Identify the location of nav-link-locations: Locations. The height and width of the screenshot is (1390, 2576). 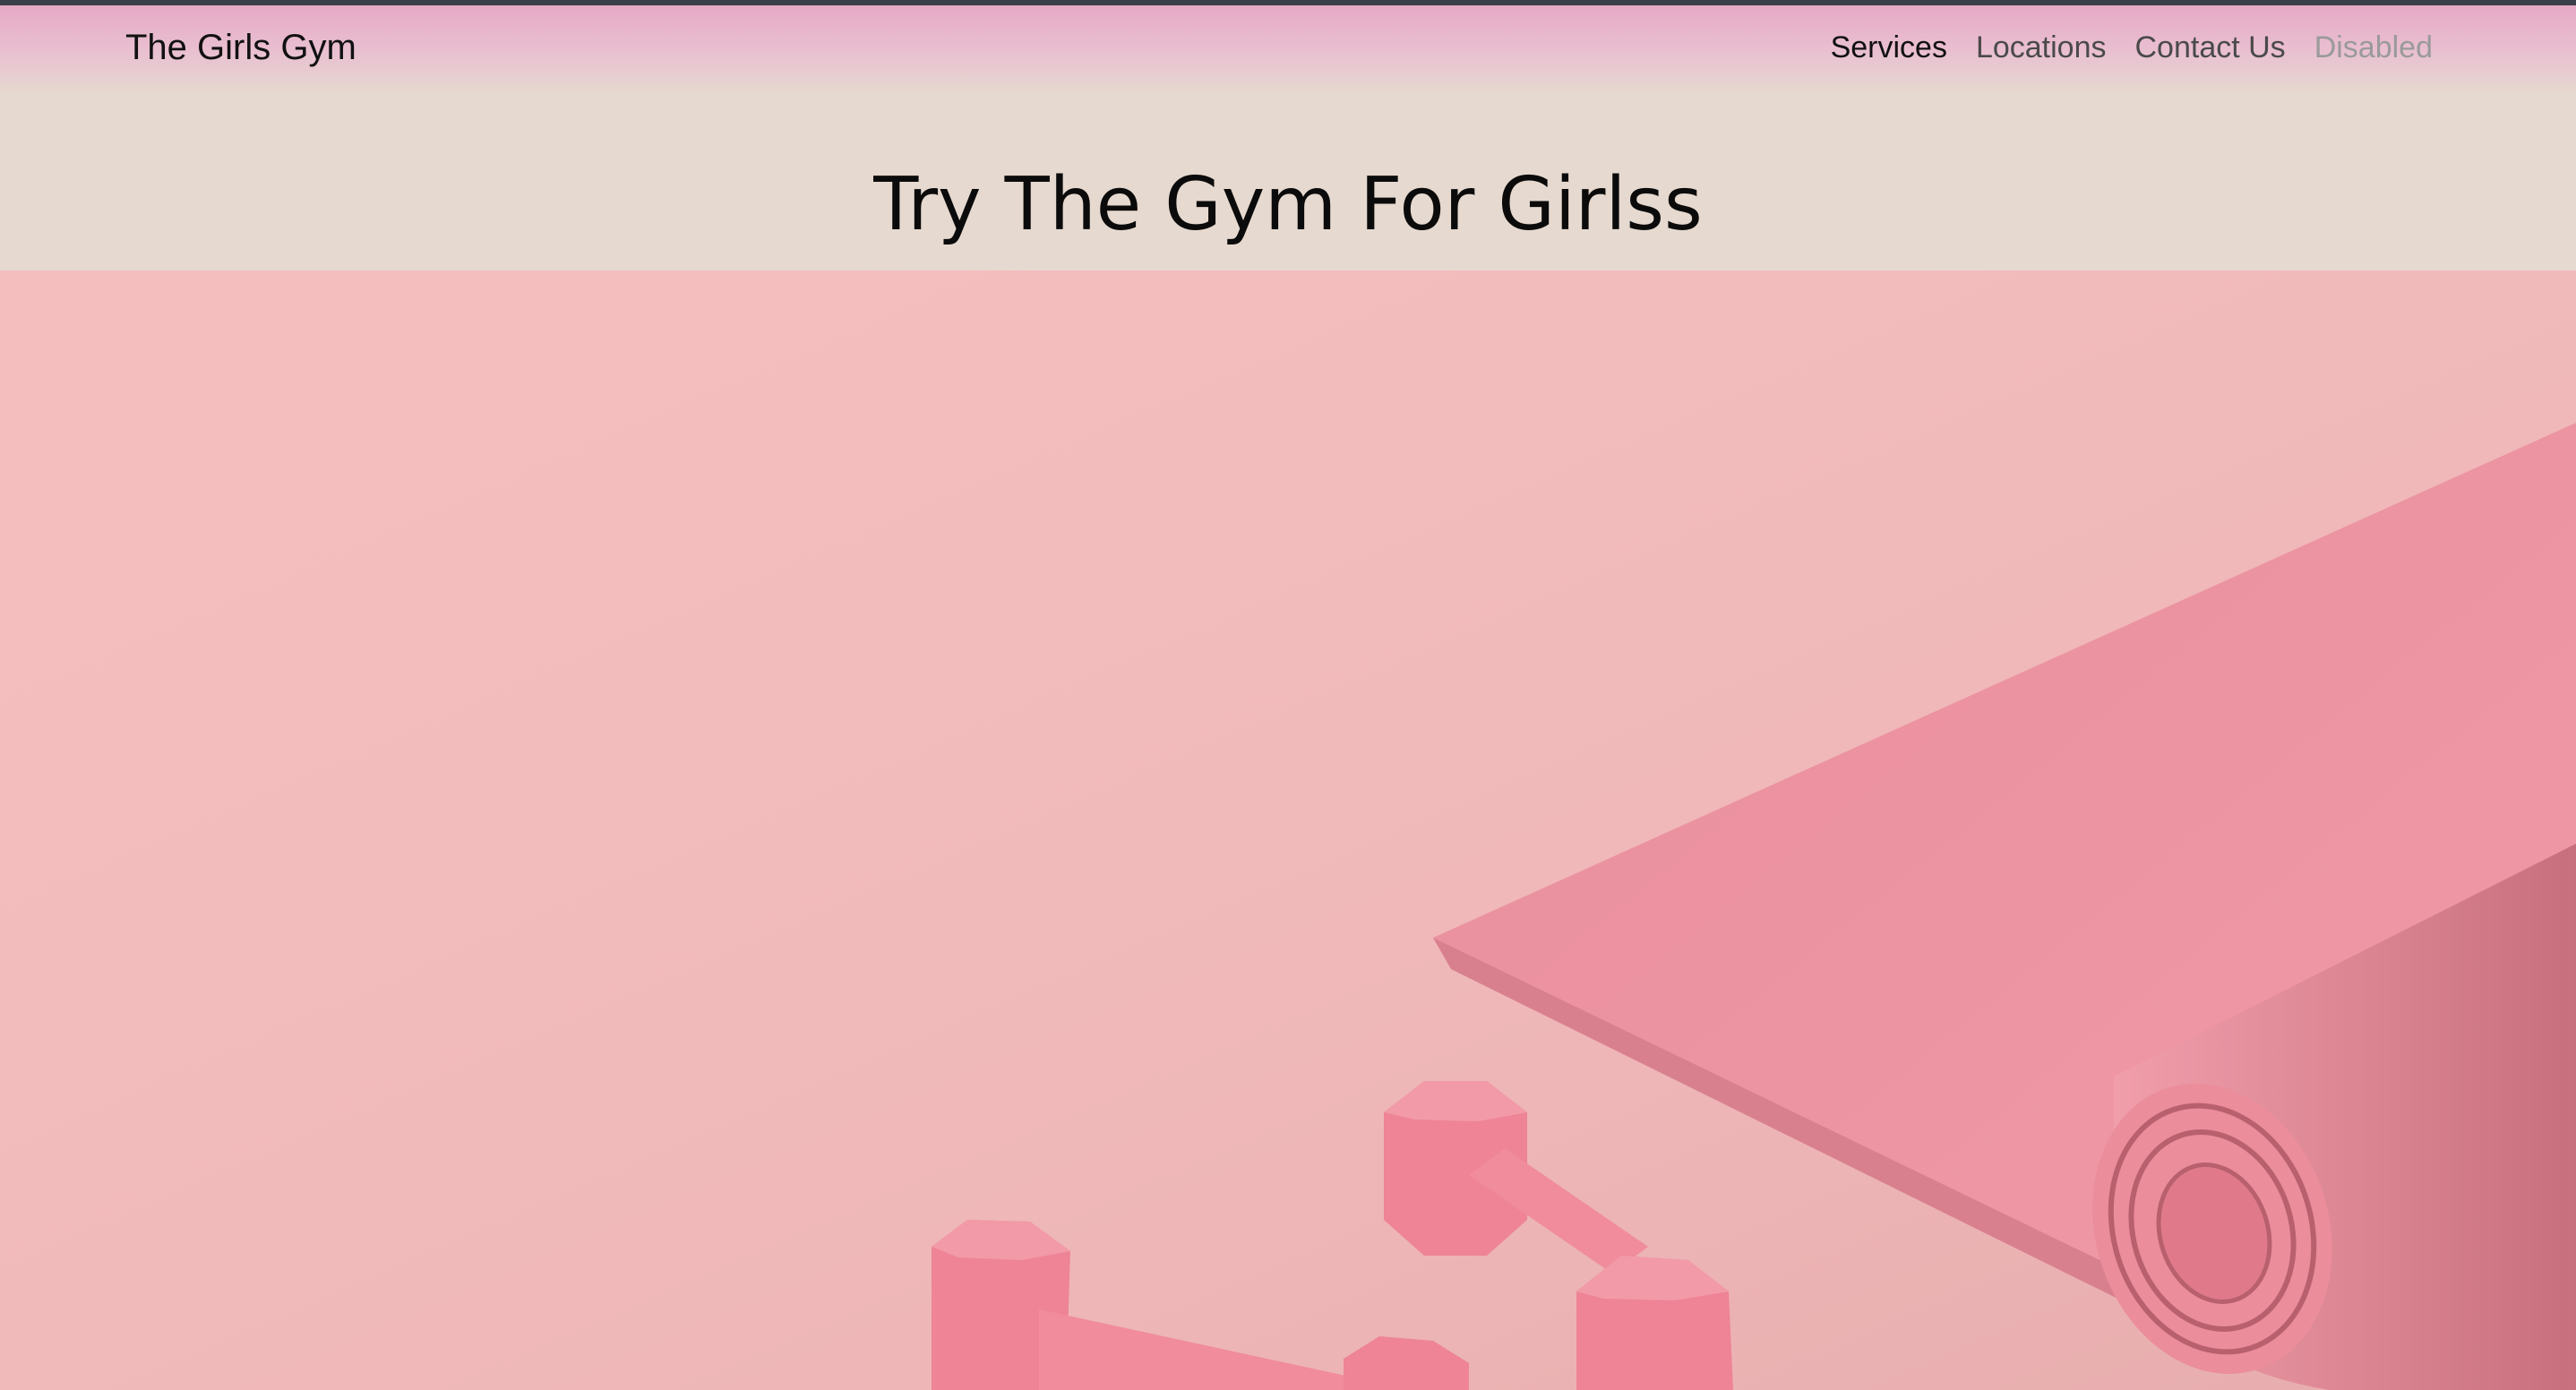
(2041, 47).